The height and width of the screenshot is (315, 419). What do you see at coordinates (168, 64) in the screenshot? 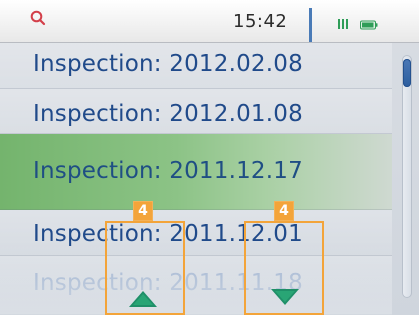
I see `inspection-label: Inspection: 2012.02.08` at bounding box center [168, 64].